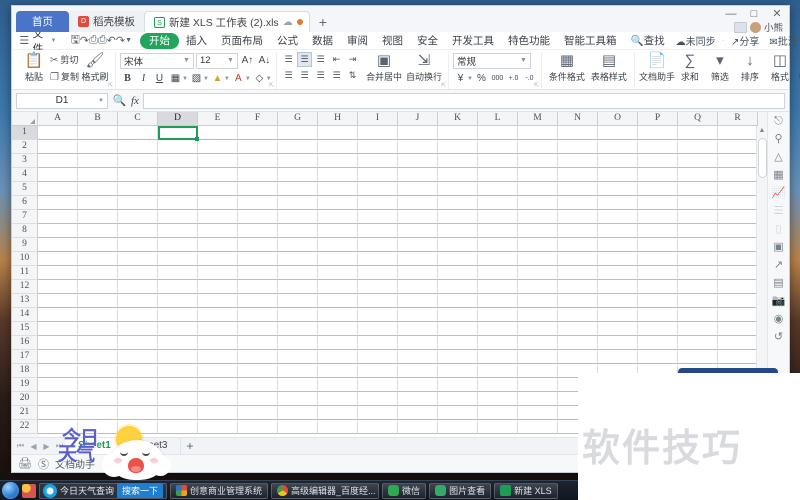 The width and height of the screenshot is (800, 500). I want to click on menu-tab-view: 视图, so click(392, 41).